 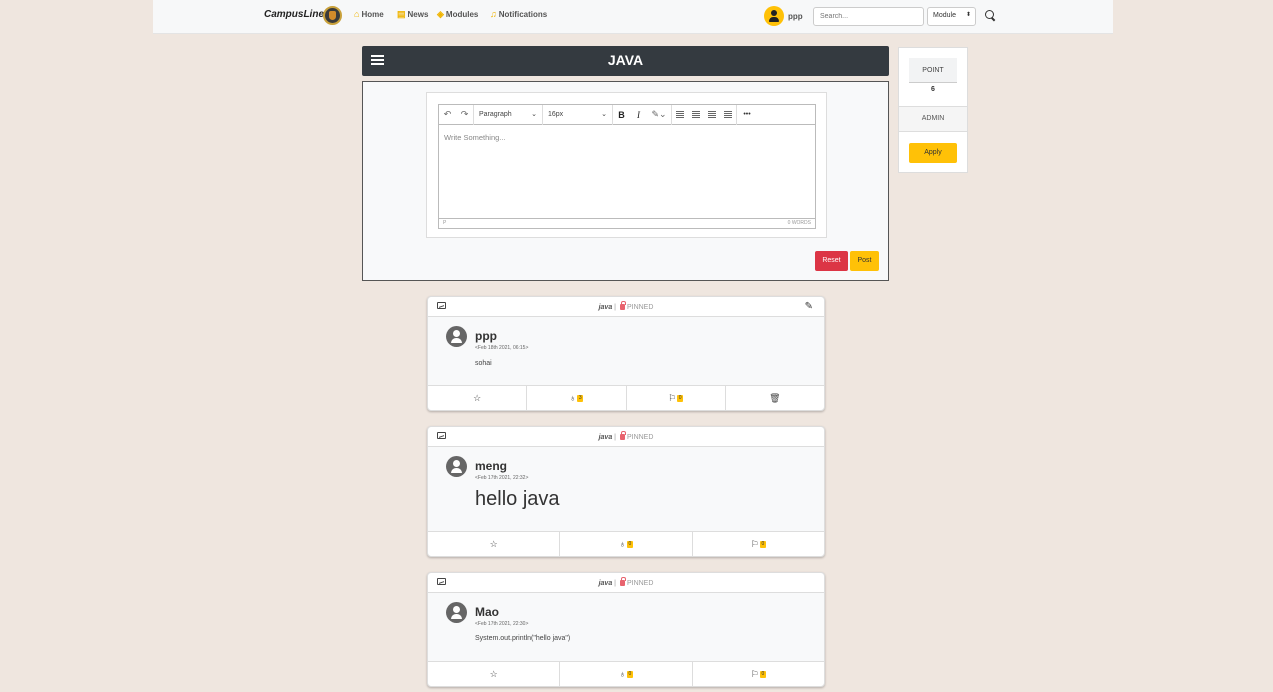 What do you see at coordinates (696, 114) in the screenshot?
I see `align-center-icon` at bounding box center [696, 114].